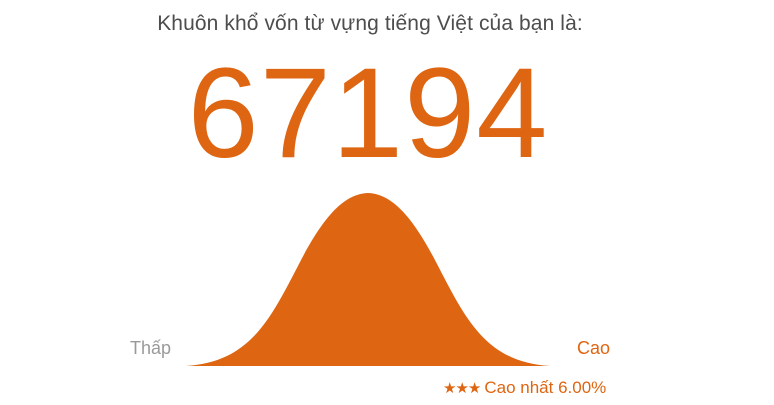  What do you see at coordinates (151, 348) in the screenshot?
I see `scale-low-label: Thấp` at bounding box center [151, 348].